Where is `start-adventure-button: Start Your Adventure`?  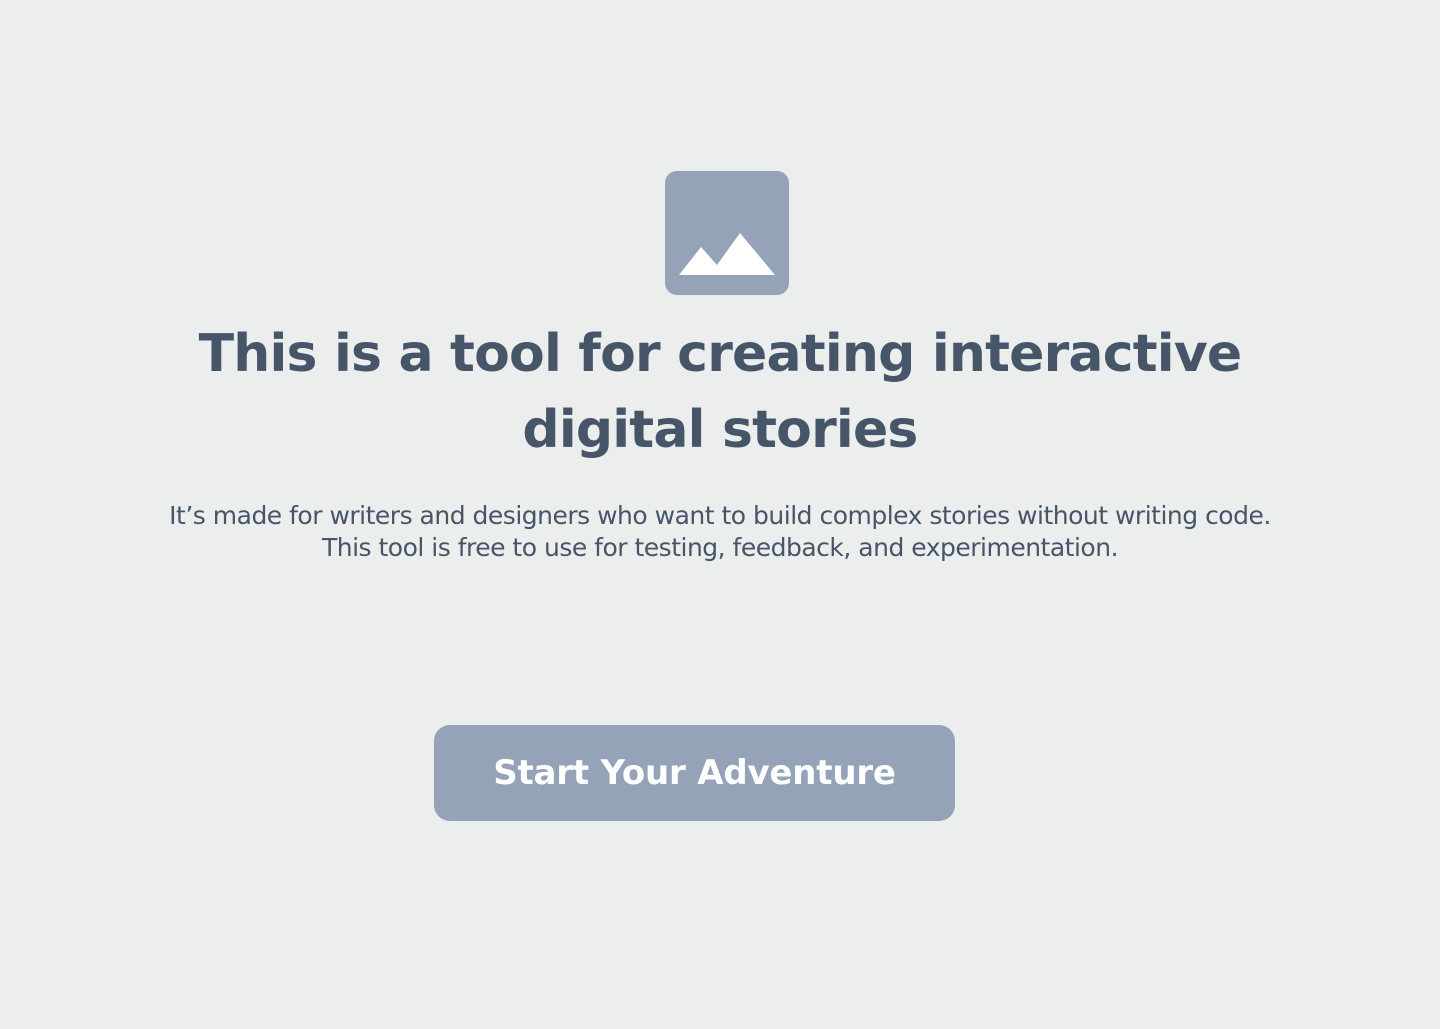
start-adventure-button: Start Your Adventure is located at coordinates (694, 773).